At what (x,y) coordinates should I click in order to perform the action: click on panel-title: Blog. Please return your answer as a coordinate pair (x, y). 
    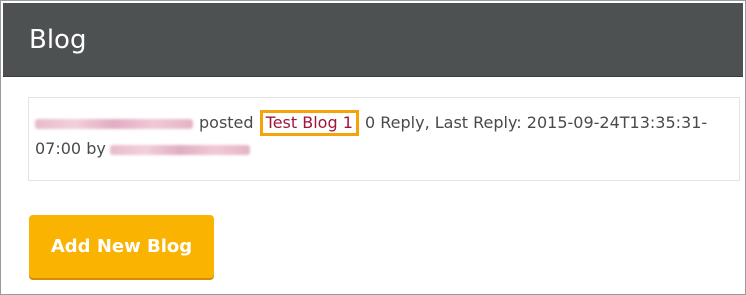
    Looking at the image, I should click on (58, 40).